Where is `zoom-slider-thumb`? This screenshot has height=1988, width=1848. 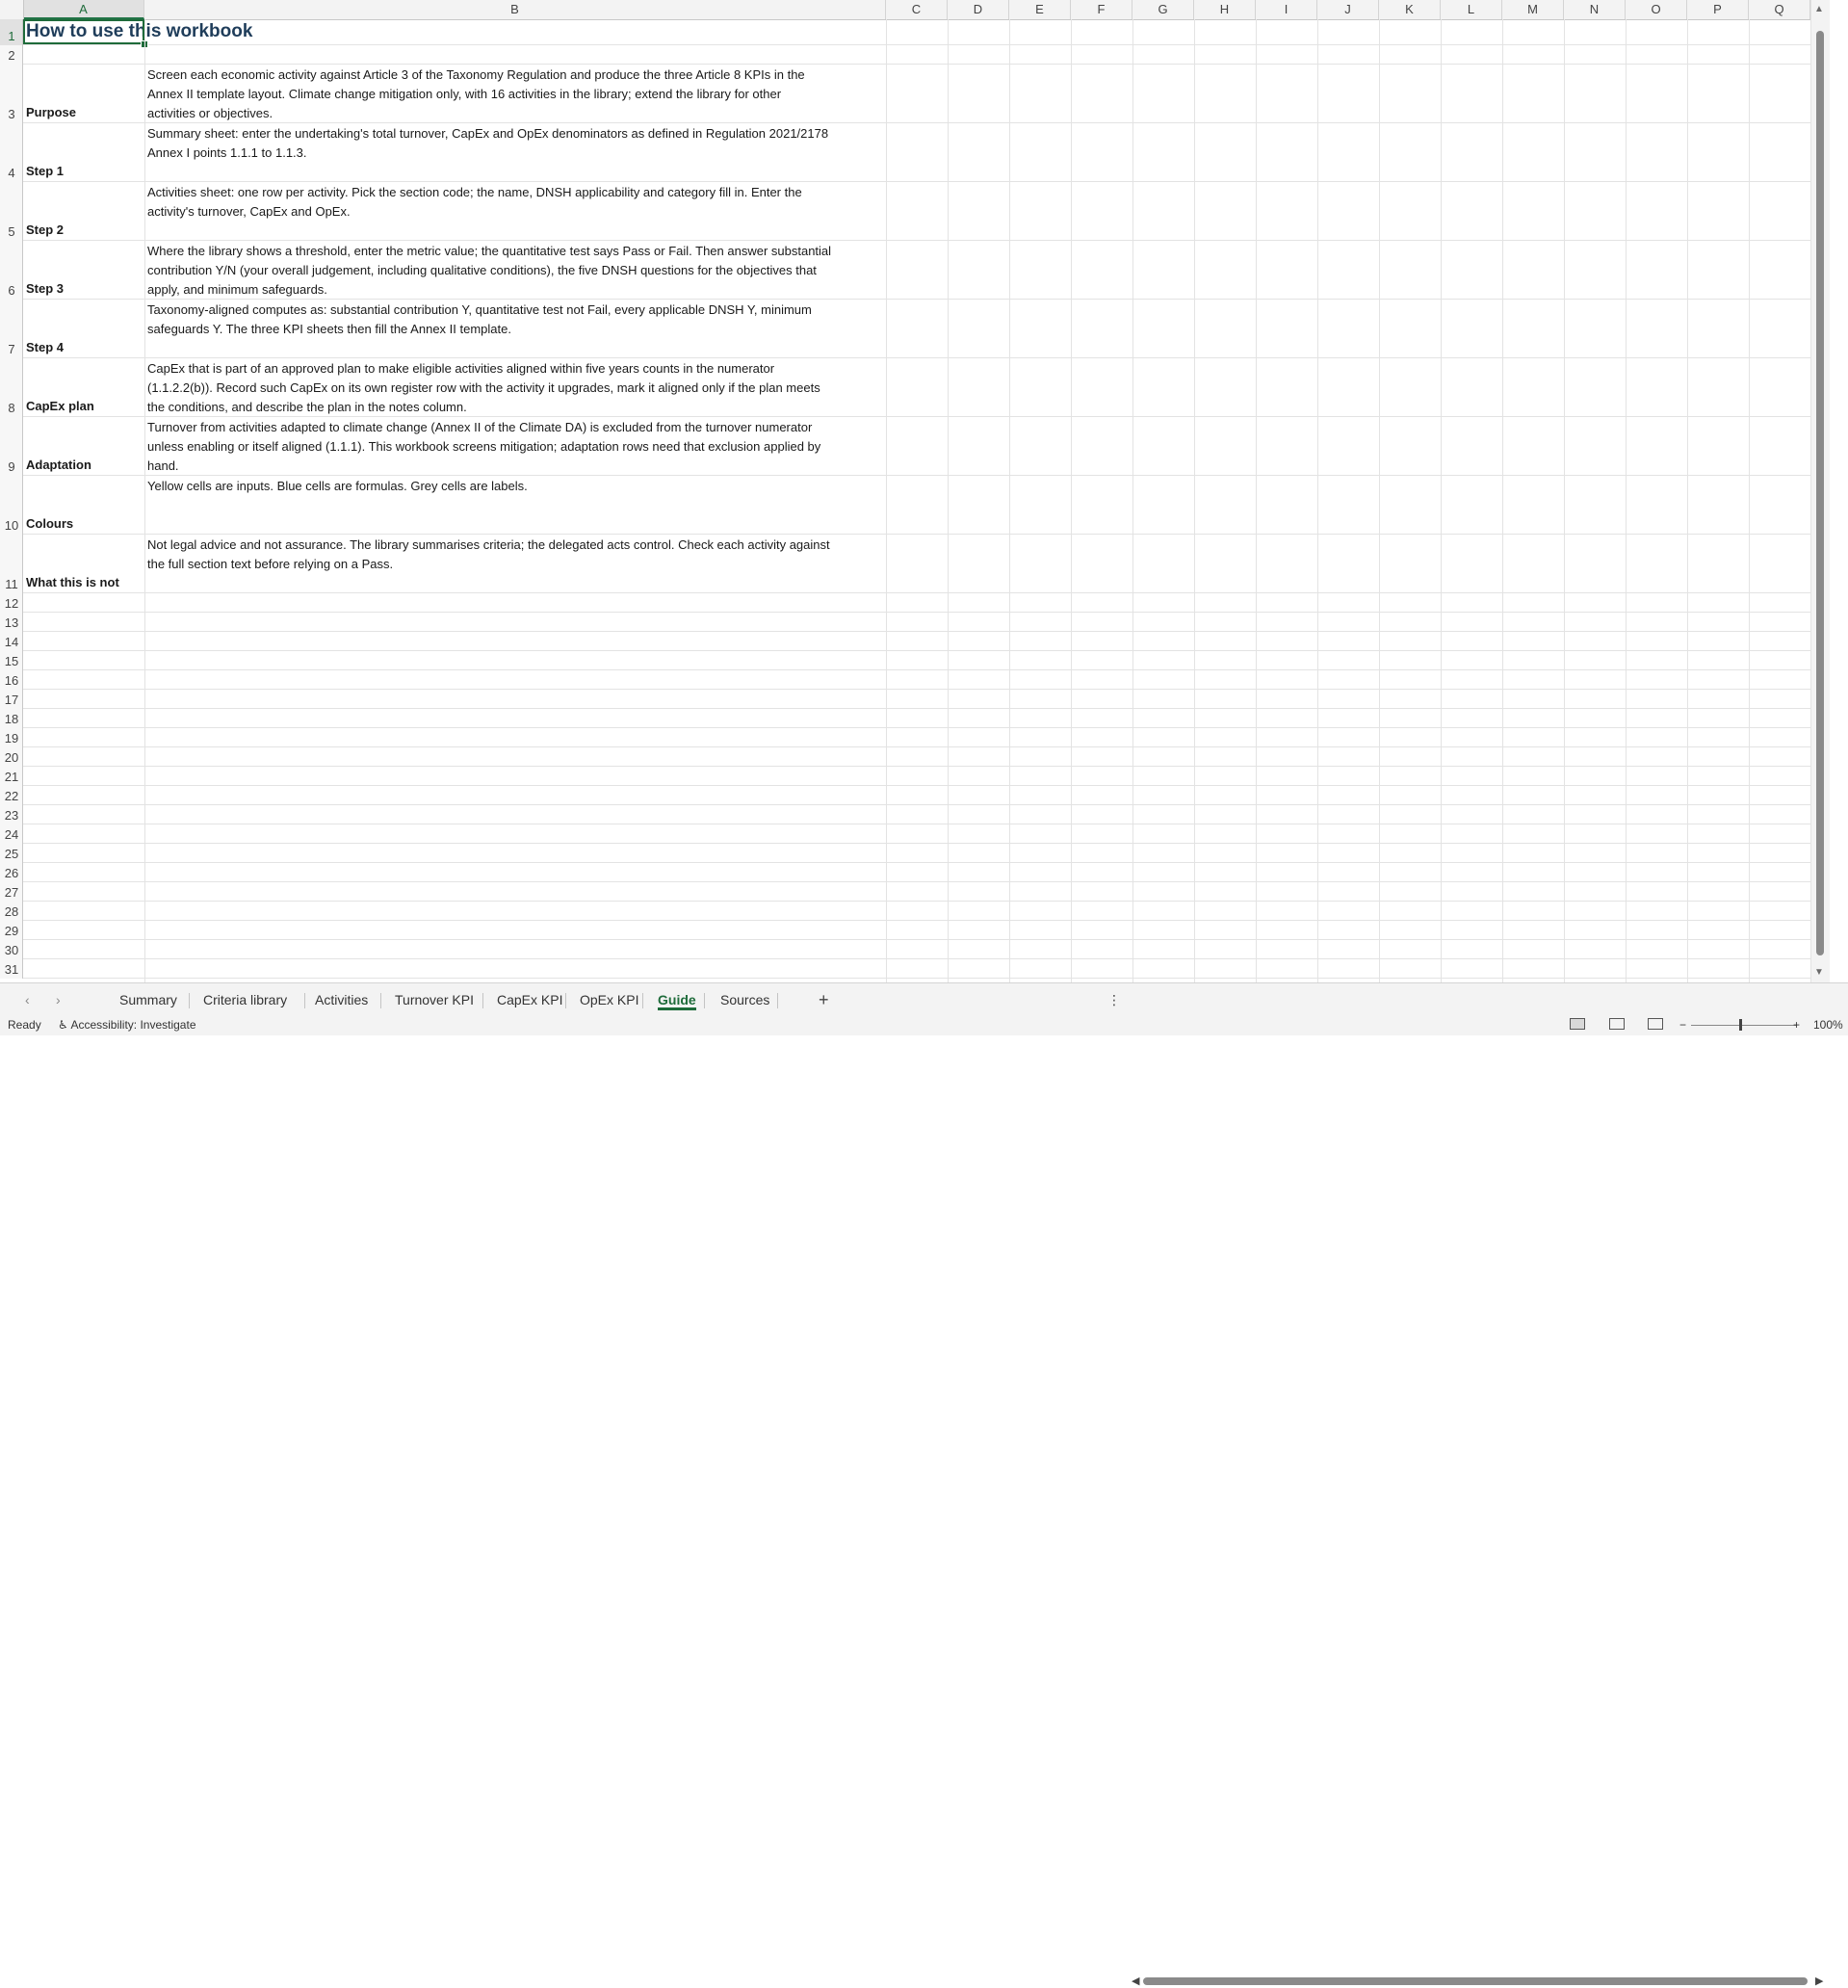
zoom-slider-thumb is located at coordinates (1740, 1025).